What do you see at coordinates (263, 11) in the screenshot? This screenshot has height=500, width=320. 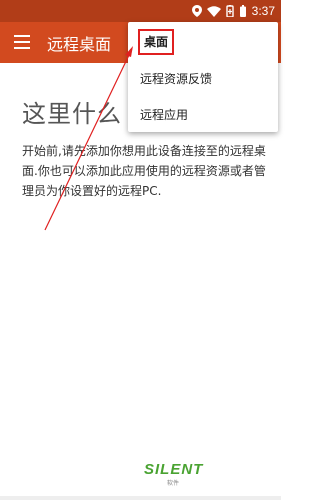 I see `status-time: 3:37` at bounding box center [263, 11].